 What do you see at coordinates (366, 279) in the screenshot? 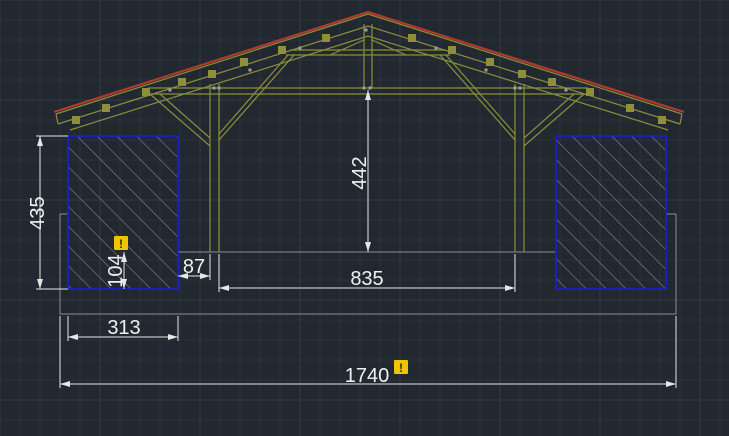
I see `dim-opening-width: 835` at bounding box center [366, 279].